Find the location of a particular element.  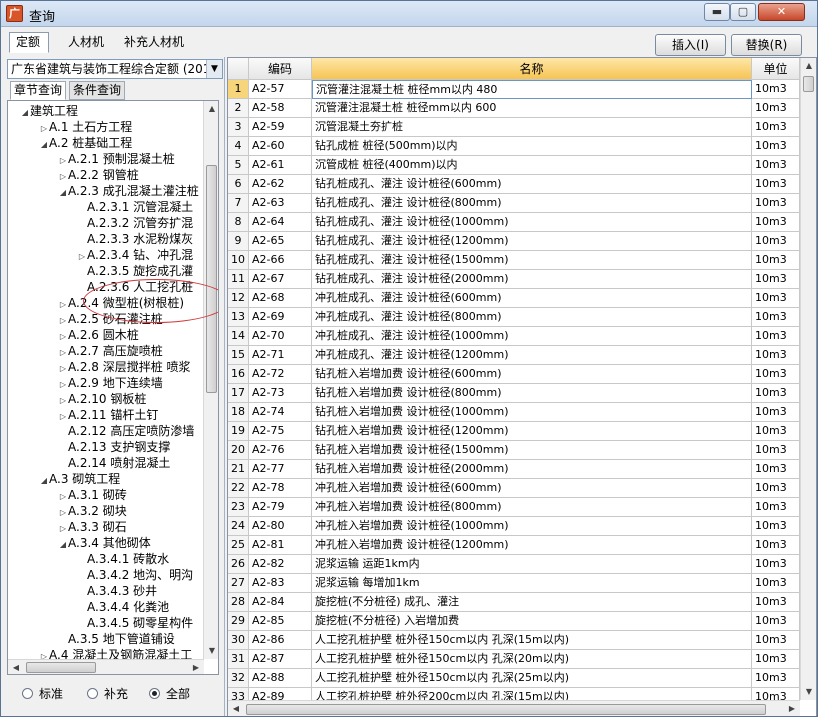

table-row: 8 A2-64 钻孔桩成孔、灌注 设计桩径(1000mm) 10m3 is located at coordinates (514, 222).